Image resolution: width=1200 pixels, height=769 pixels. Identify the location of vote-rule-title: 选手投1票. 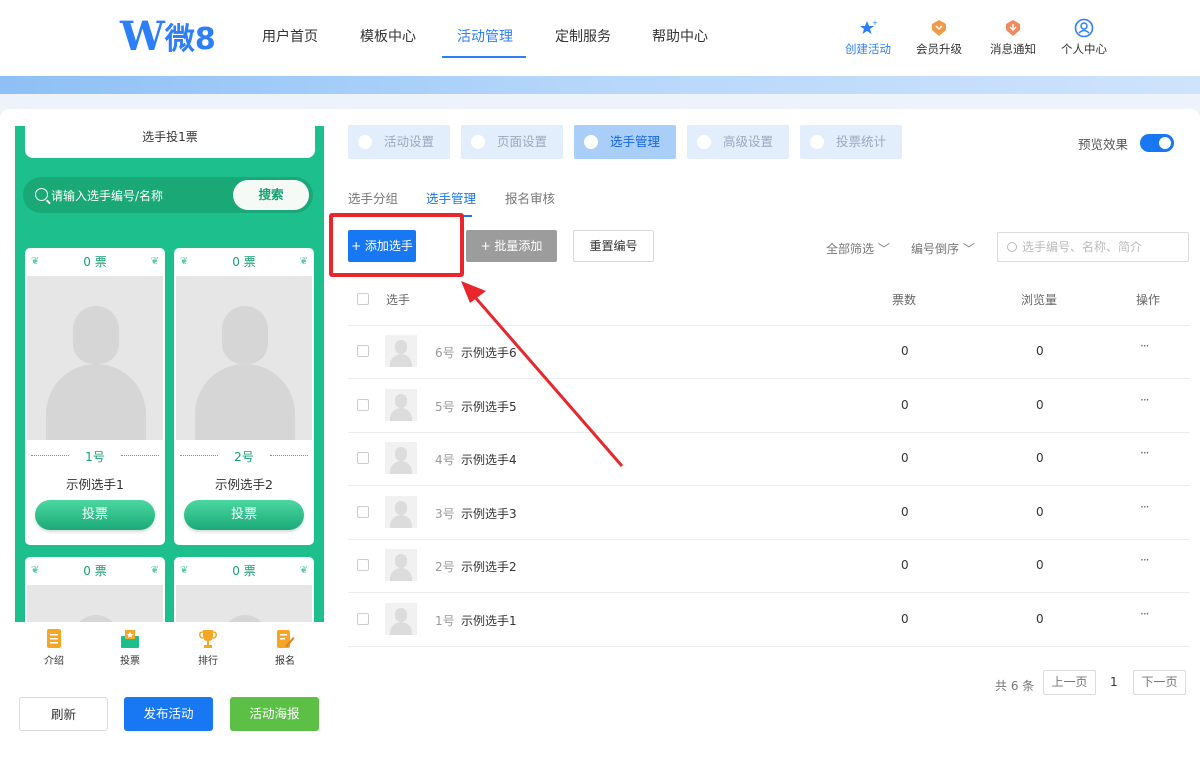
(170, 142).